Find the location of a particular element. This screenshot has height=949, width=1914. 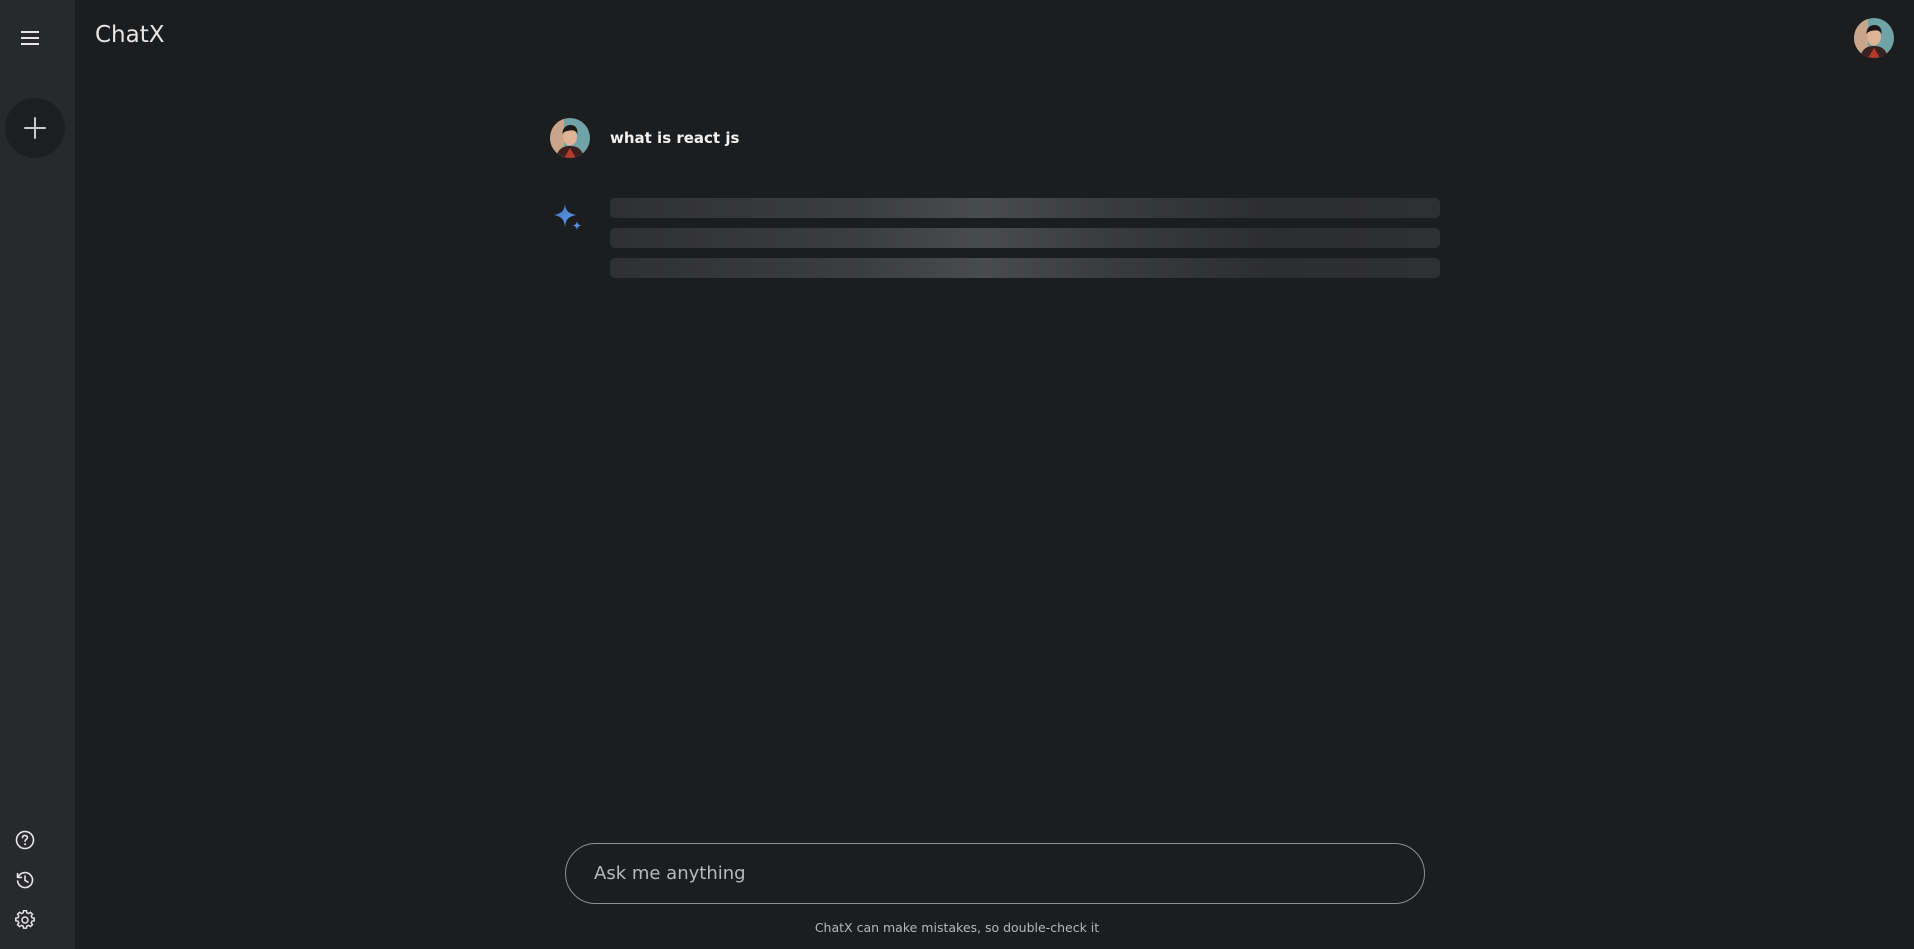

prompt-input is located at coordinates (995, 873).